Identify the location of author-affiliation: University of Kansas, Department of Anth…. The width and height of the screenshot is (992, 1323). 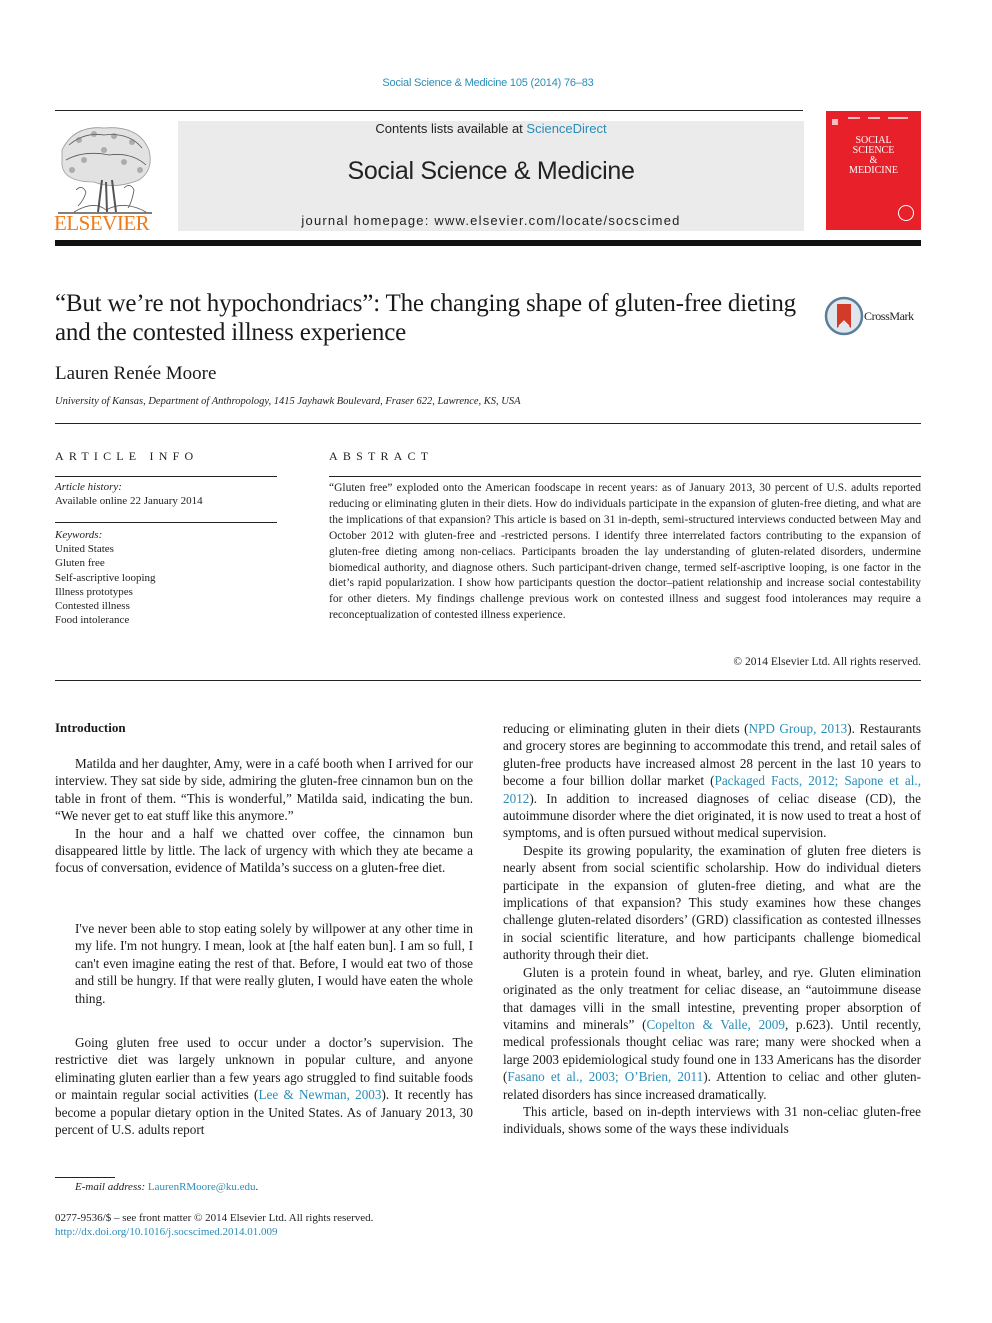
(288, 401).